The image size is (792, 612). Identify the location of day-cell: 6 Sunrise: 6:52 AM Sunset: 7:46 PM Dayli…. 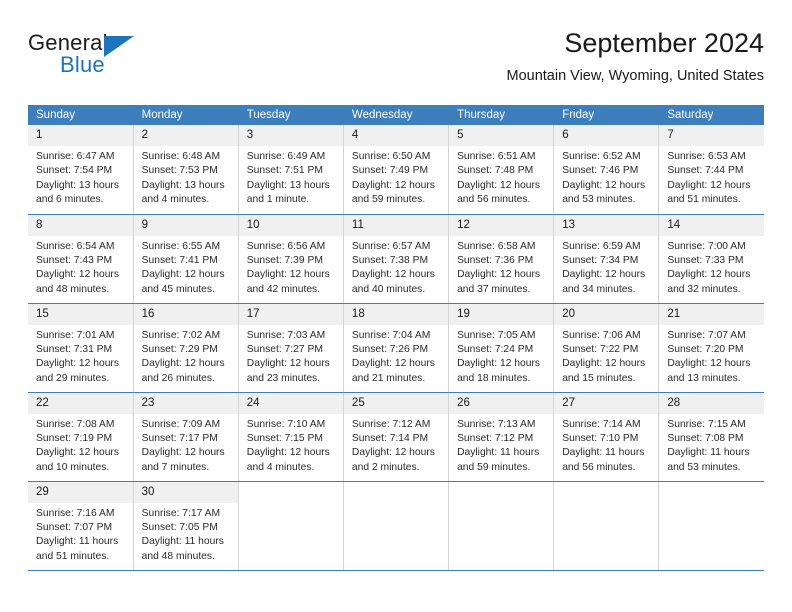
(606, 170).